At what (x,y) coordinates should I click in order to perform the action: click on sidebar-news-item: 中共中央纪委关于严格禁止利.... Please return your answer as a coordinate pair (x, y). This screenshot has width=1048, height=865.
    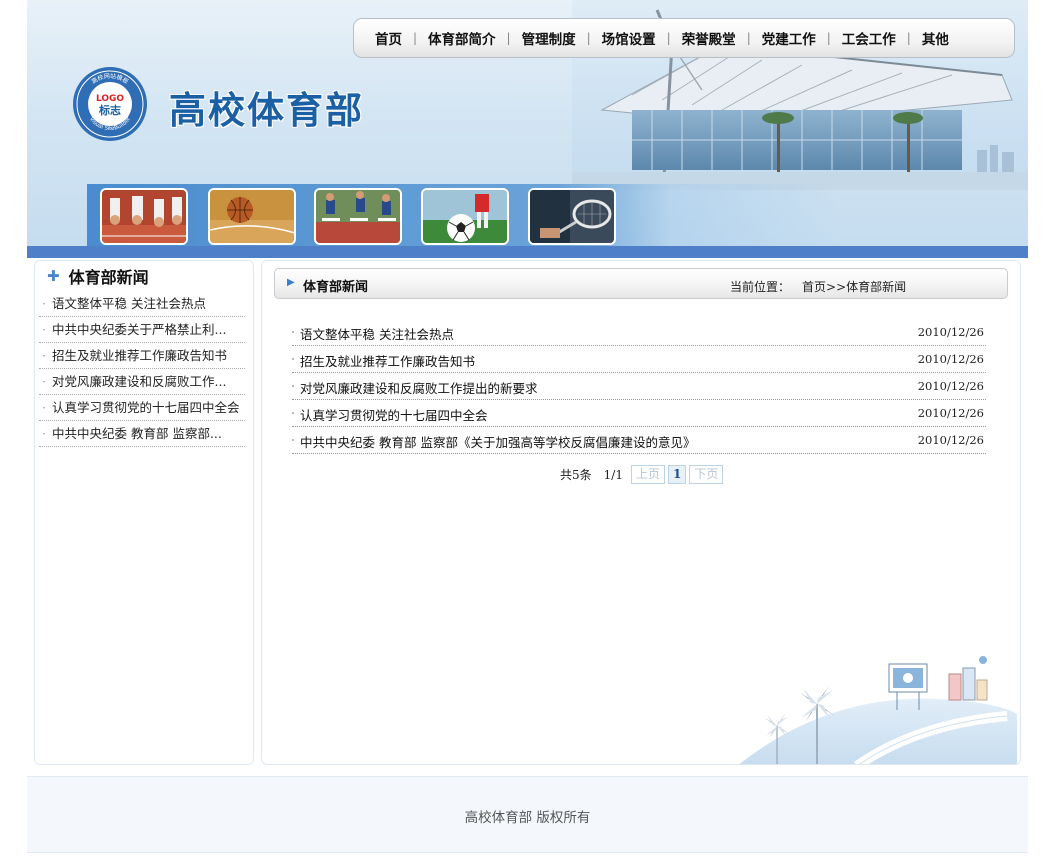
    Looking at the image, I should click on (142, 330).